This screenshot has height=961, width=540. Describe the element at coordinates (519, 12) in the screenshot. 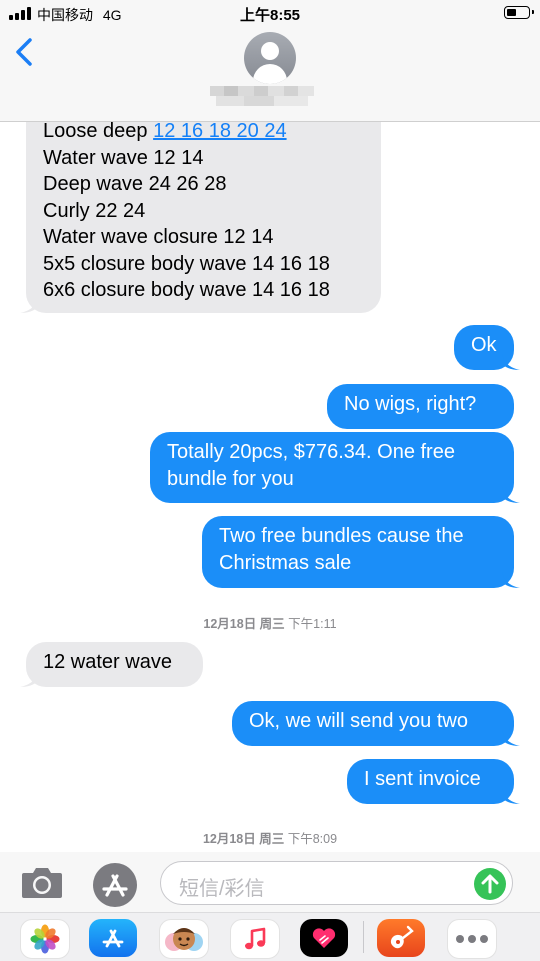

I see `battery-icon` at that location.